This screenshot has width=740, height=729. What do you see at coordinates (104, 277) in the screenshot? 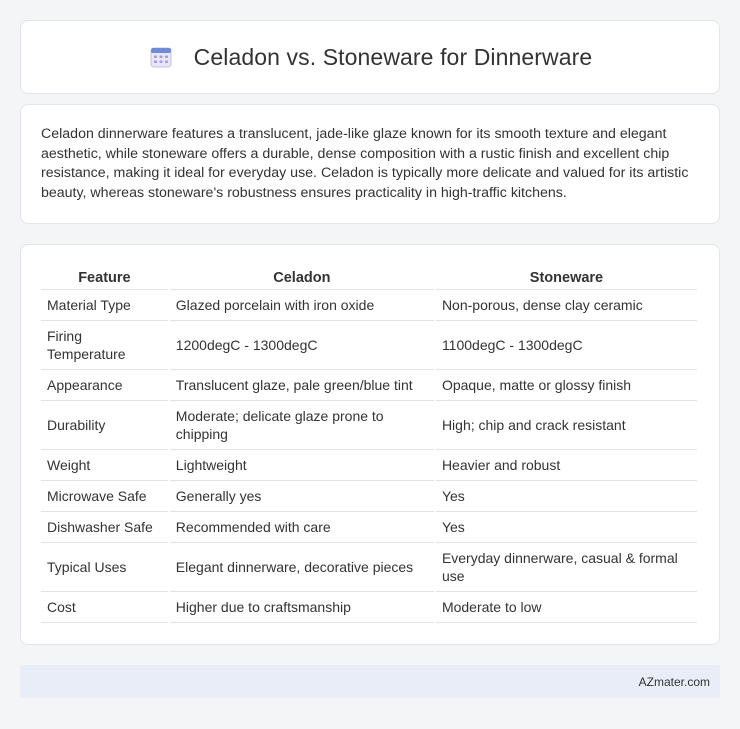
I see `header-feature: Feature` at bounding box center [104, 277].